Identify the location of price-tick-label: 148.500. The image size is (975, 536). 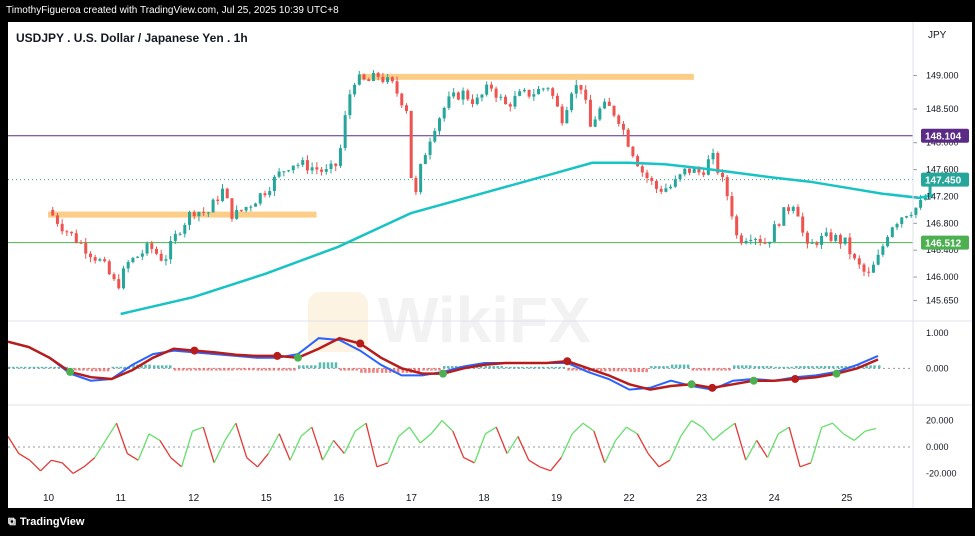
(942, 109).